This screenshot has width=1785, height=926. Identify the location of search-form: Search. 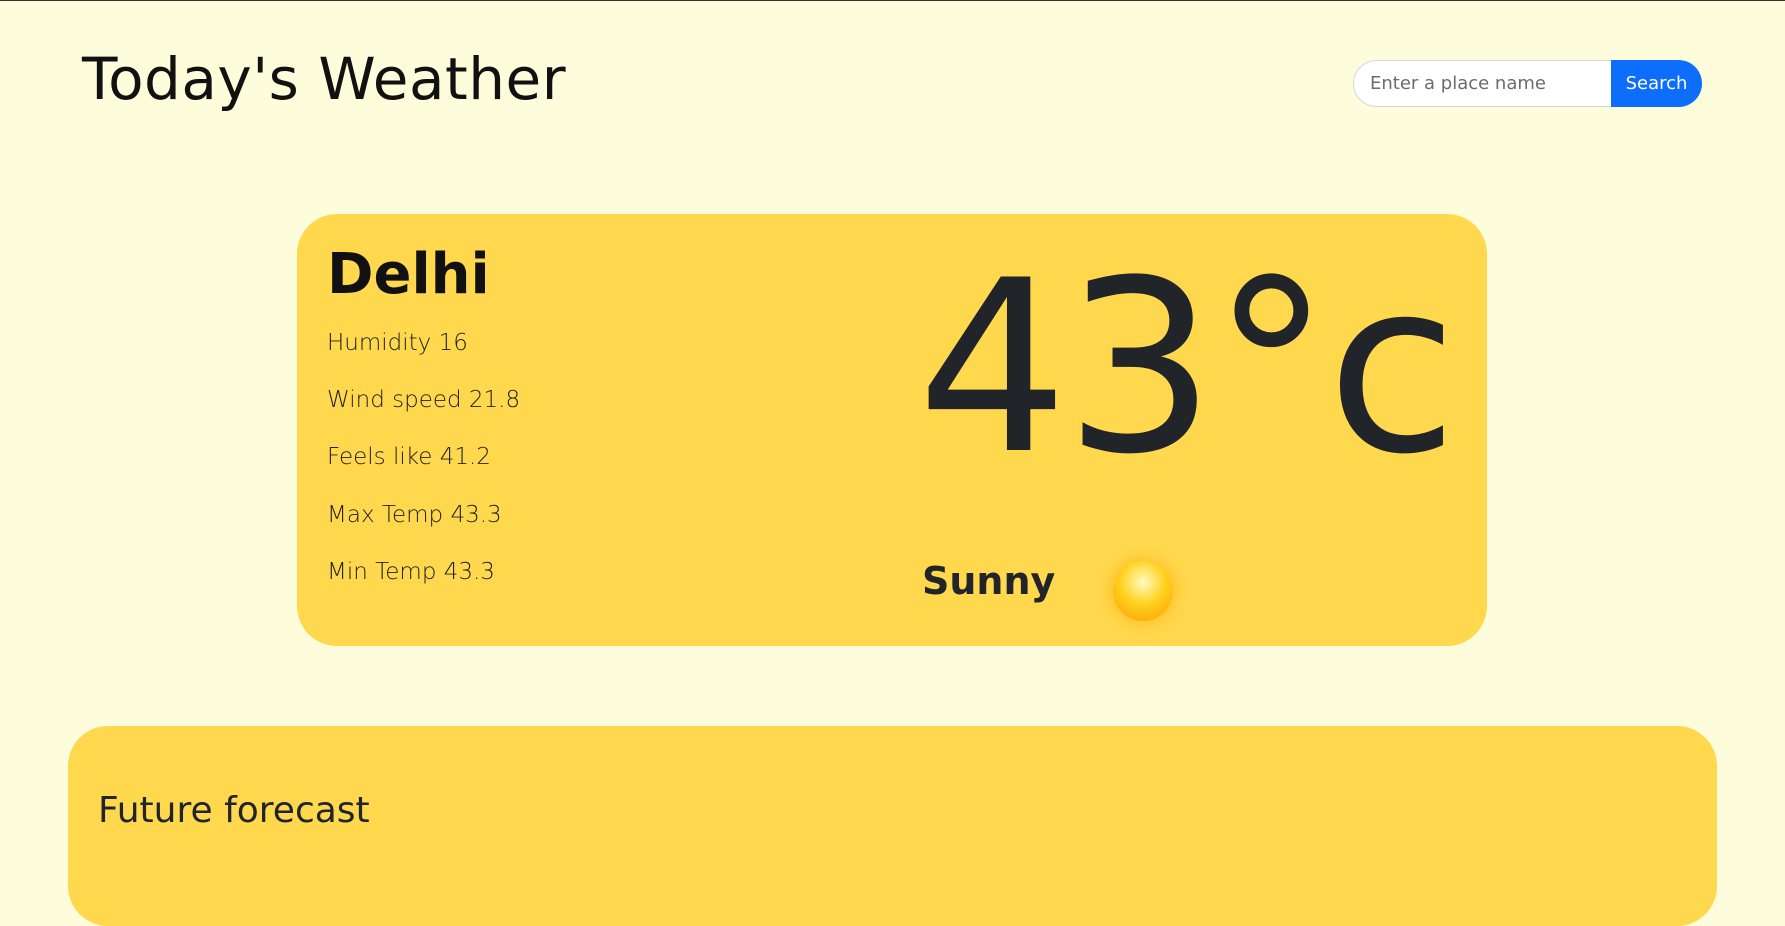
(1527, 83).